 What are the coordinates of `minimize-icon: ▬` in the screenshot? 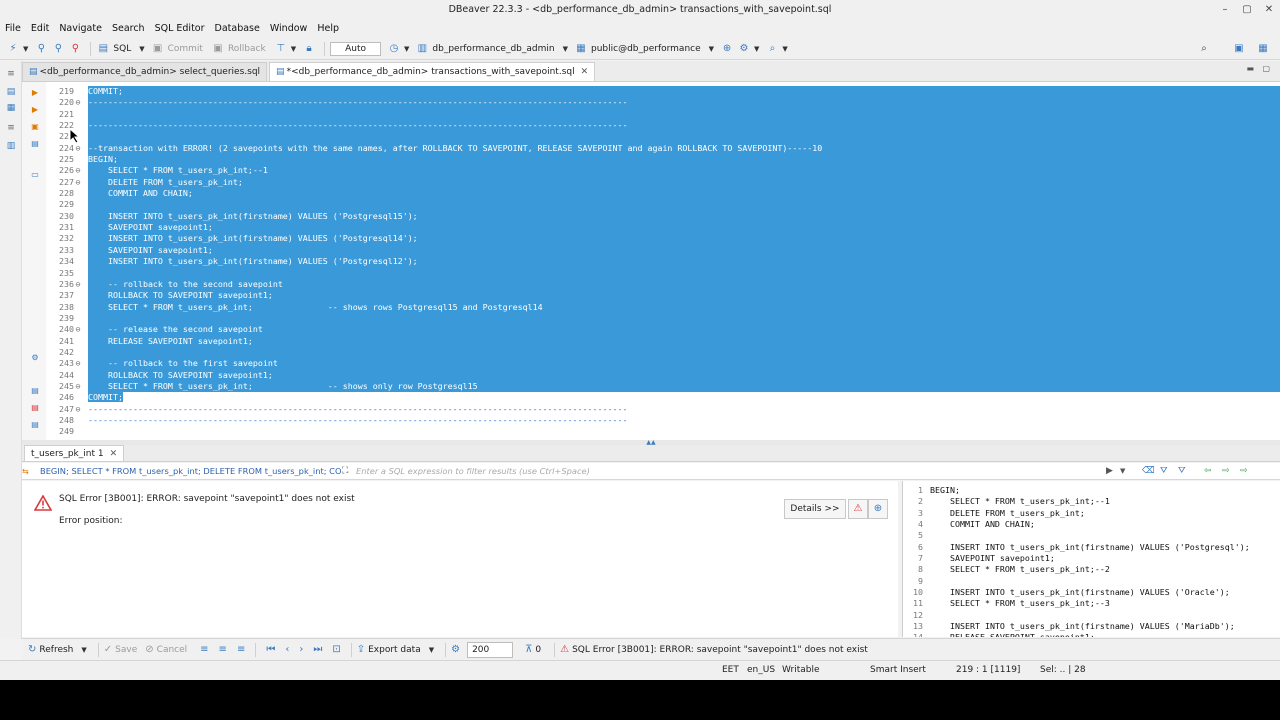 It's located at (1250, 68).